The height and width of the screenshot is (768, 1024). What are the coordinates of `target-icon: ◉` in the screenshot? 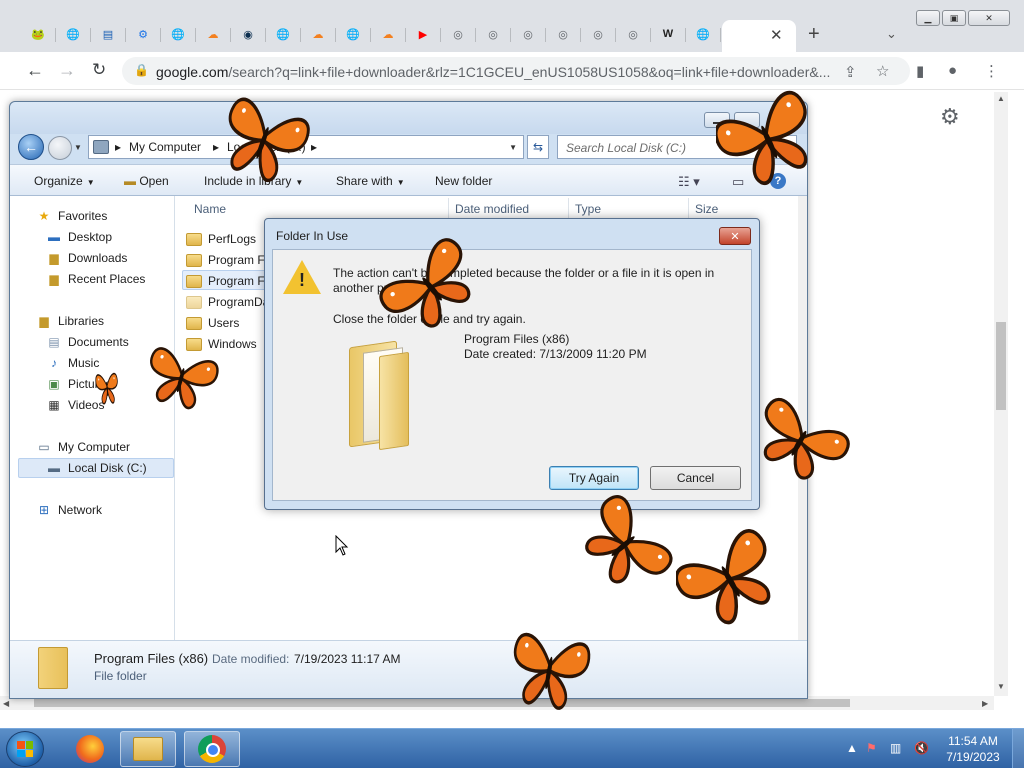 It's located at (248, 34).